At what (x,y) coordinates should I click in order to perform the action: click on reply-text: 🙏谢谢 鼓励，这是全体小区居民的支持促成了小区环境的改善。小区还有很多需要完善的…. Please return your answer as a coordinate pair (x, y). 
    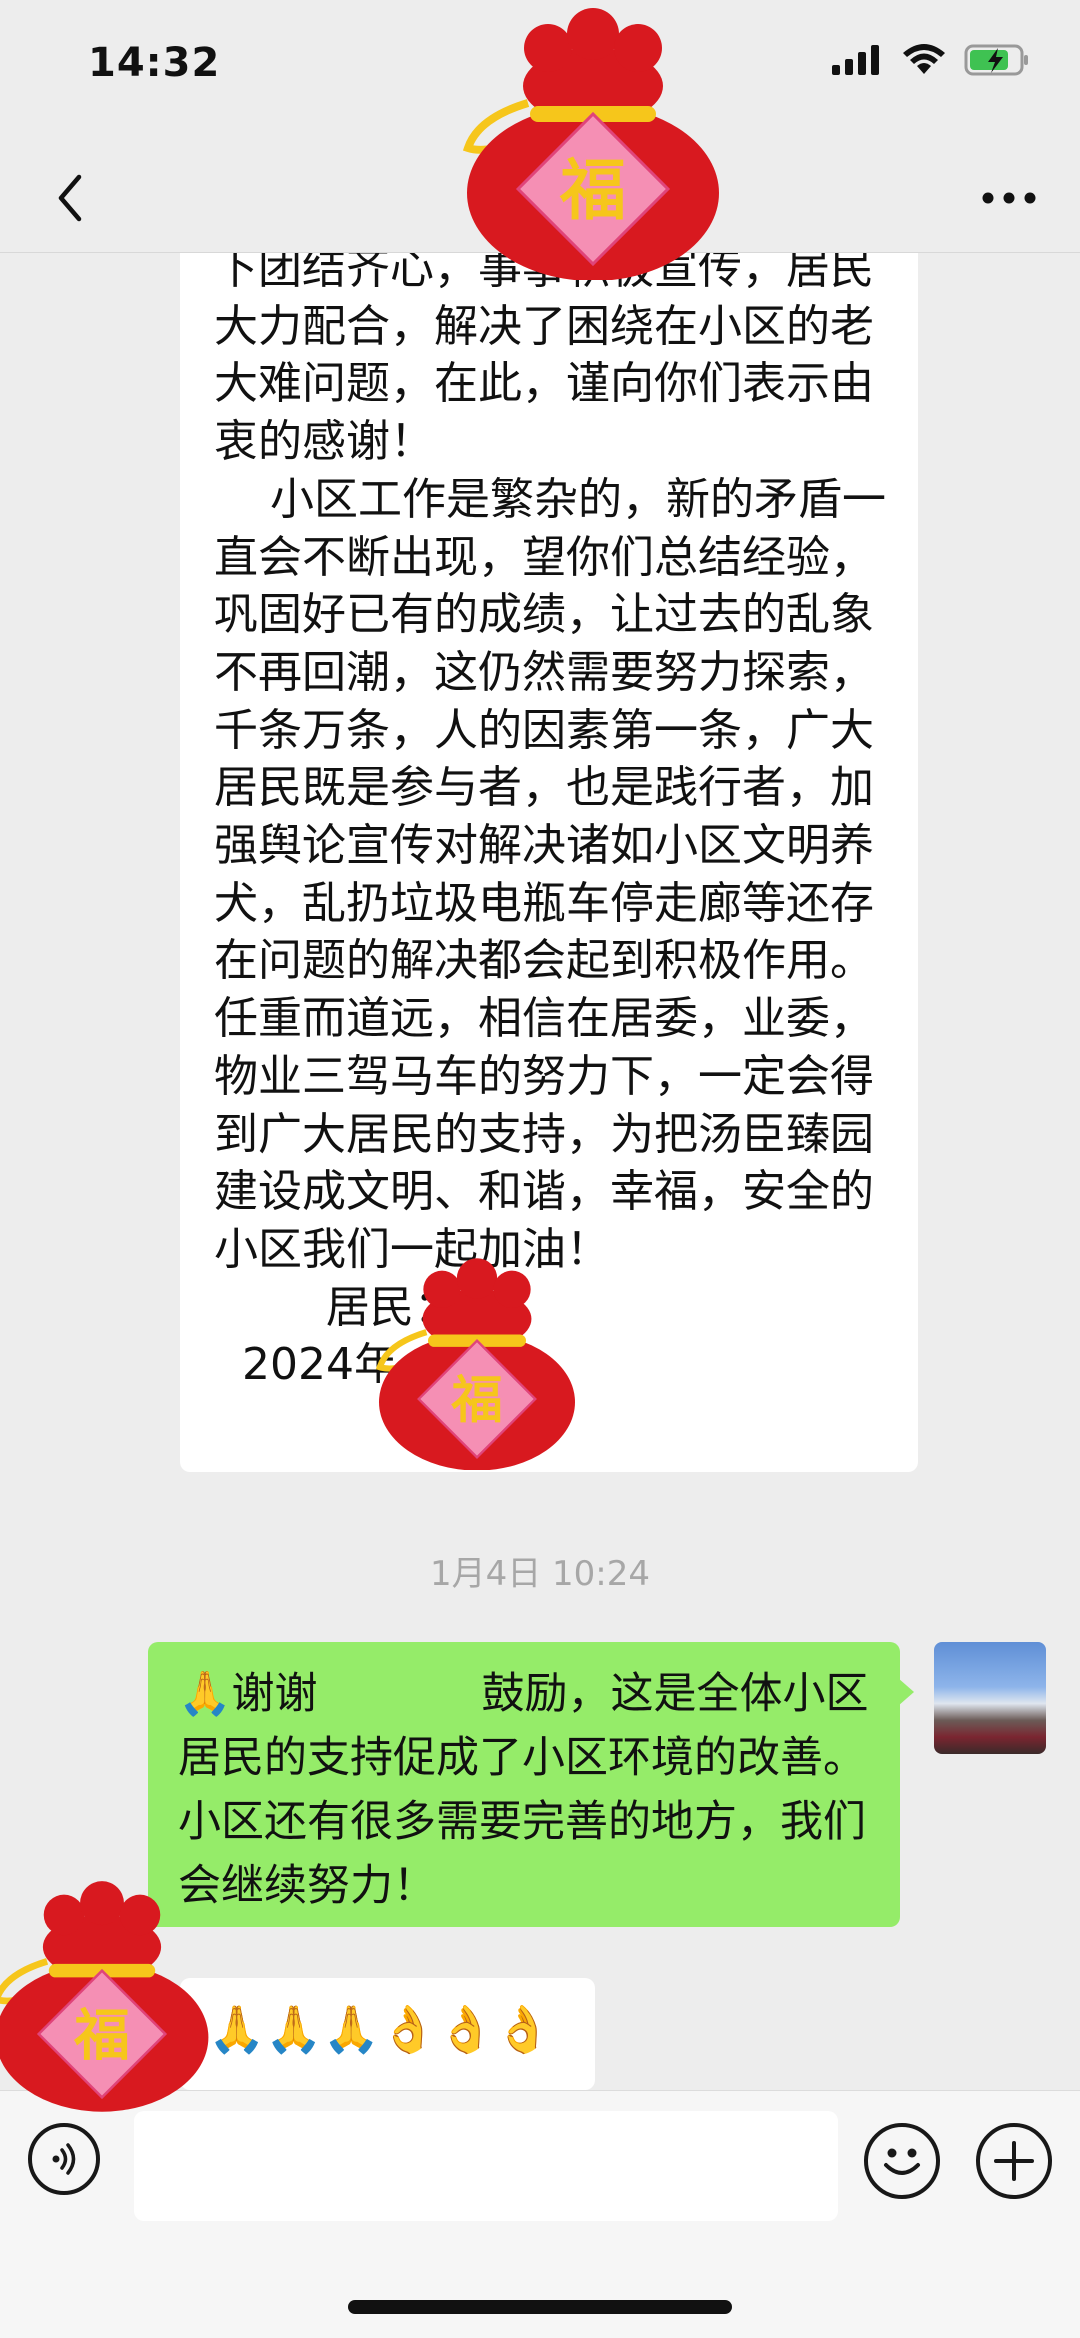
    Looking at the image, I should click on (523, 1790).